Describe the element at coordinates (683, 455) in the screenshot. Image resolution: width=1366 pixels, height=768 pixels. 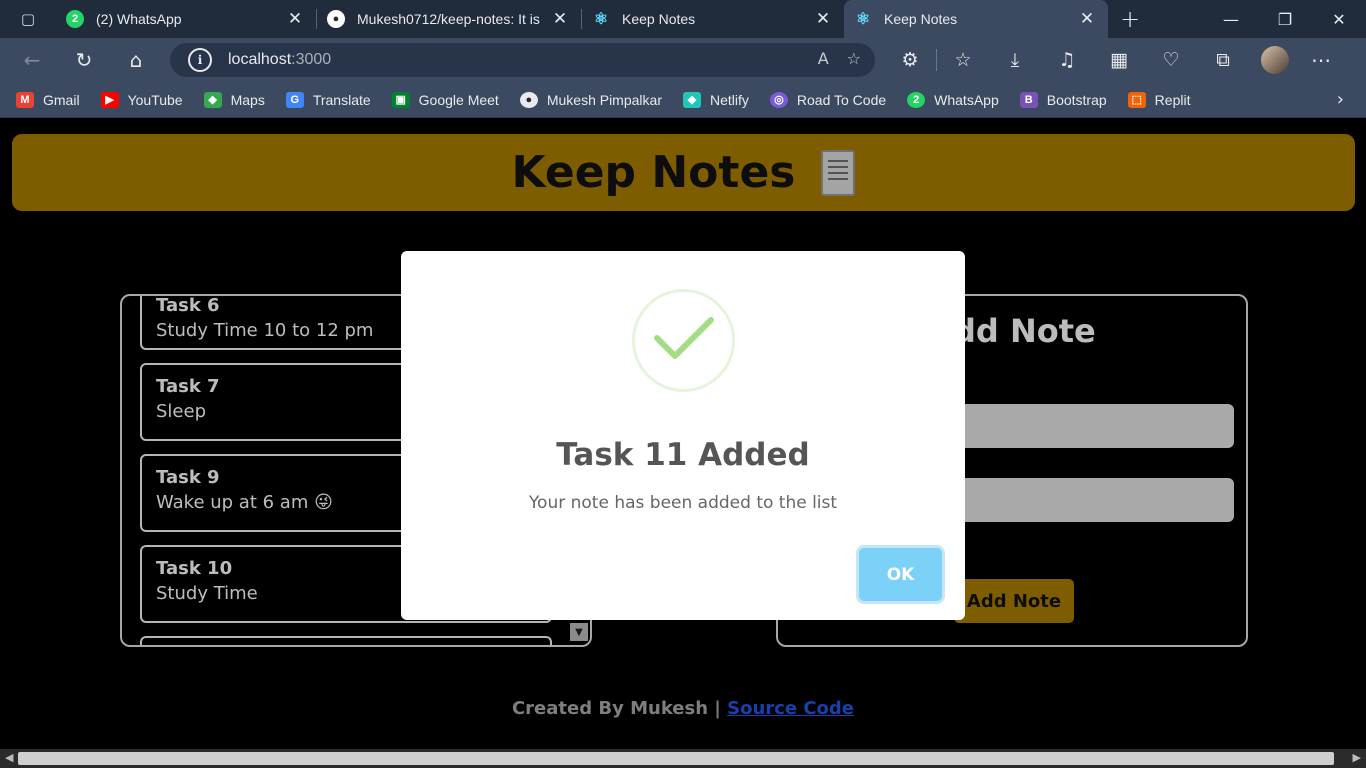
I see `dialog-title: Task 11 Added` at that location.